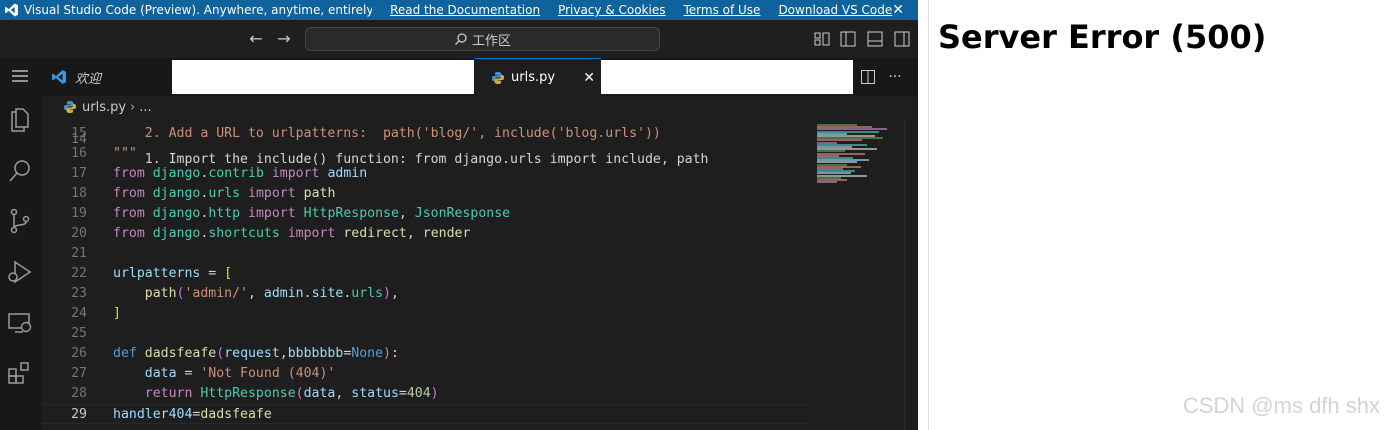  I want to click on tab-urls-py: urls.py ✕, so click(538, 77).